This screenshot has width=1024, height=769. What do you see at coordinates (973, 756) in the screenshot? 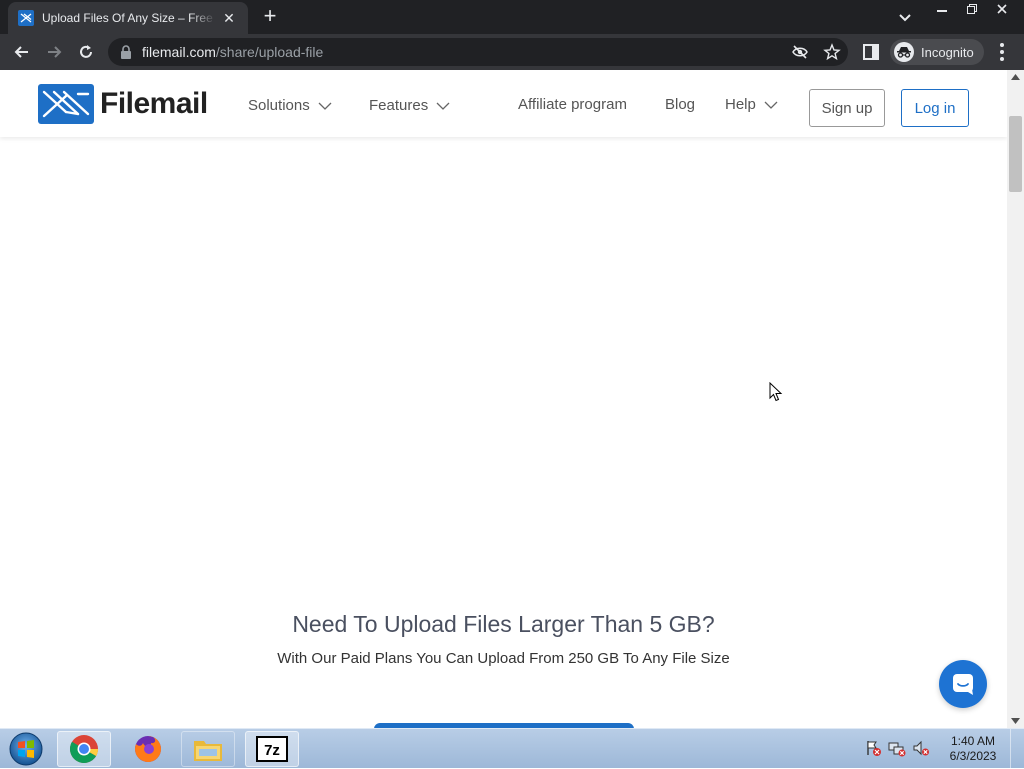
I see `clock-date: 6/3/2023` at bounding box center [973, 756].